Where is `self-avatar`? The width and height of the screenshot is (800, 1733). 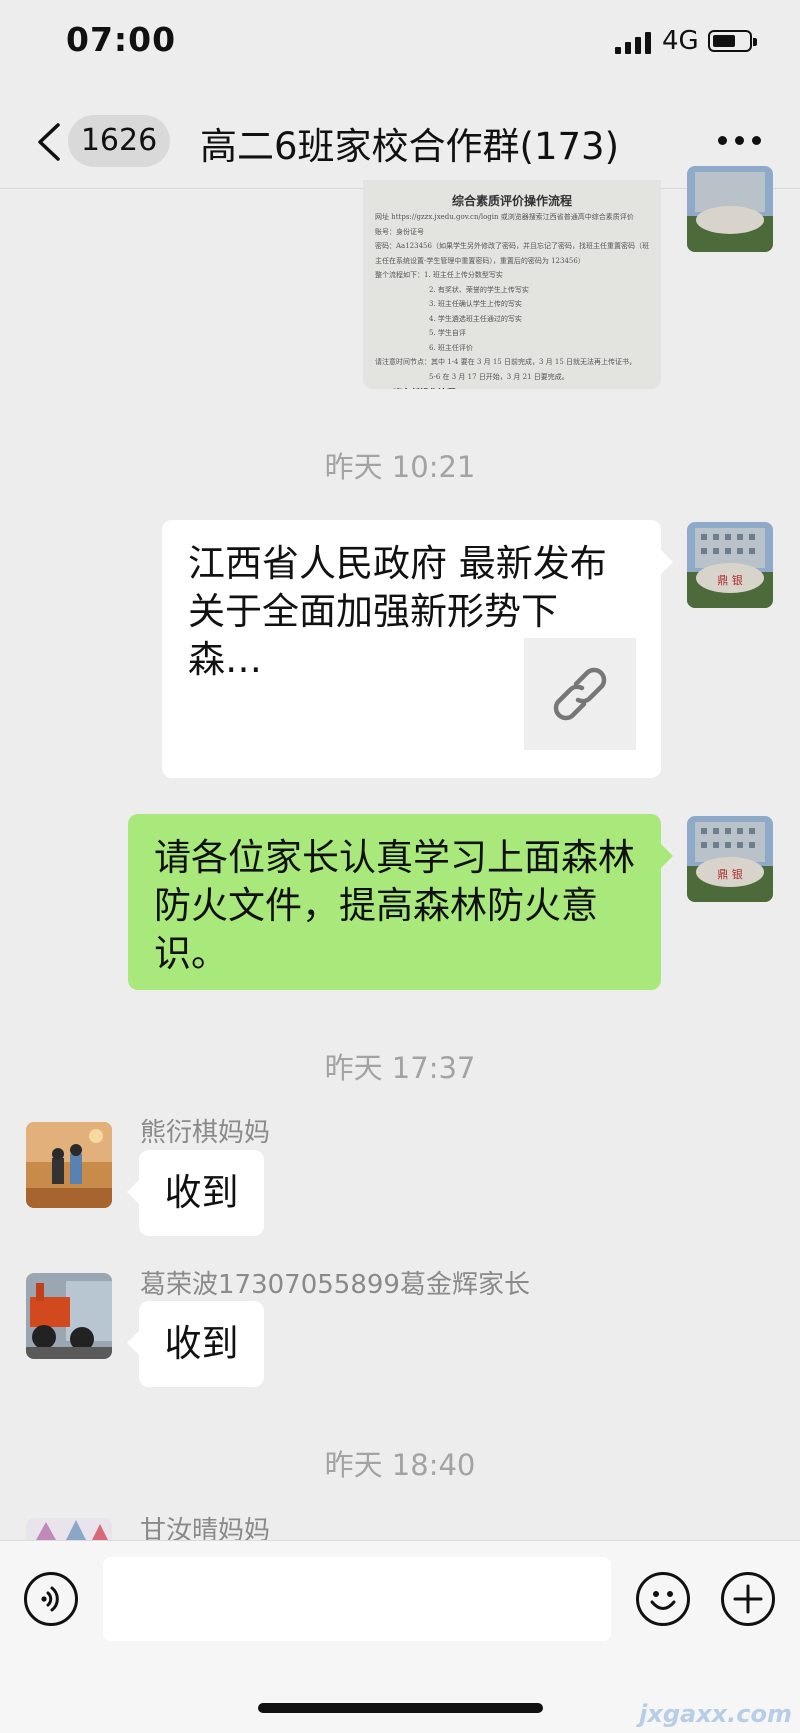
self-avatar is located at coordinates (730, 209).